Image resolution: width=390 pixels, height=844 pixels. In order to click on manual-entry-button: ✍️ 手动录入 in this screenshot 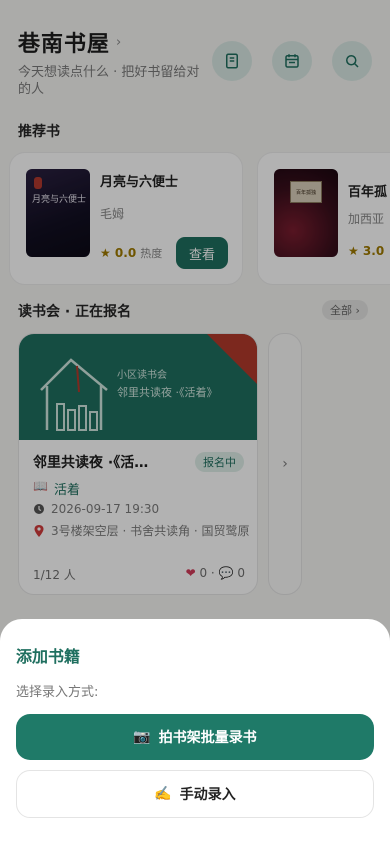, I will do `click(195, 794)`.